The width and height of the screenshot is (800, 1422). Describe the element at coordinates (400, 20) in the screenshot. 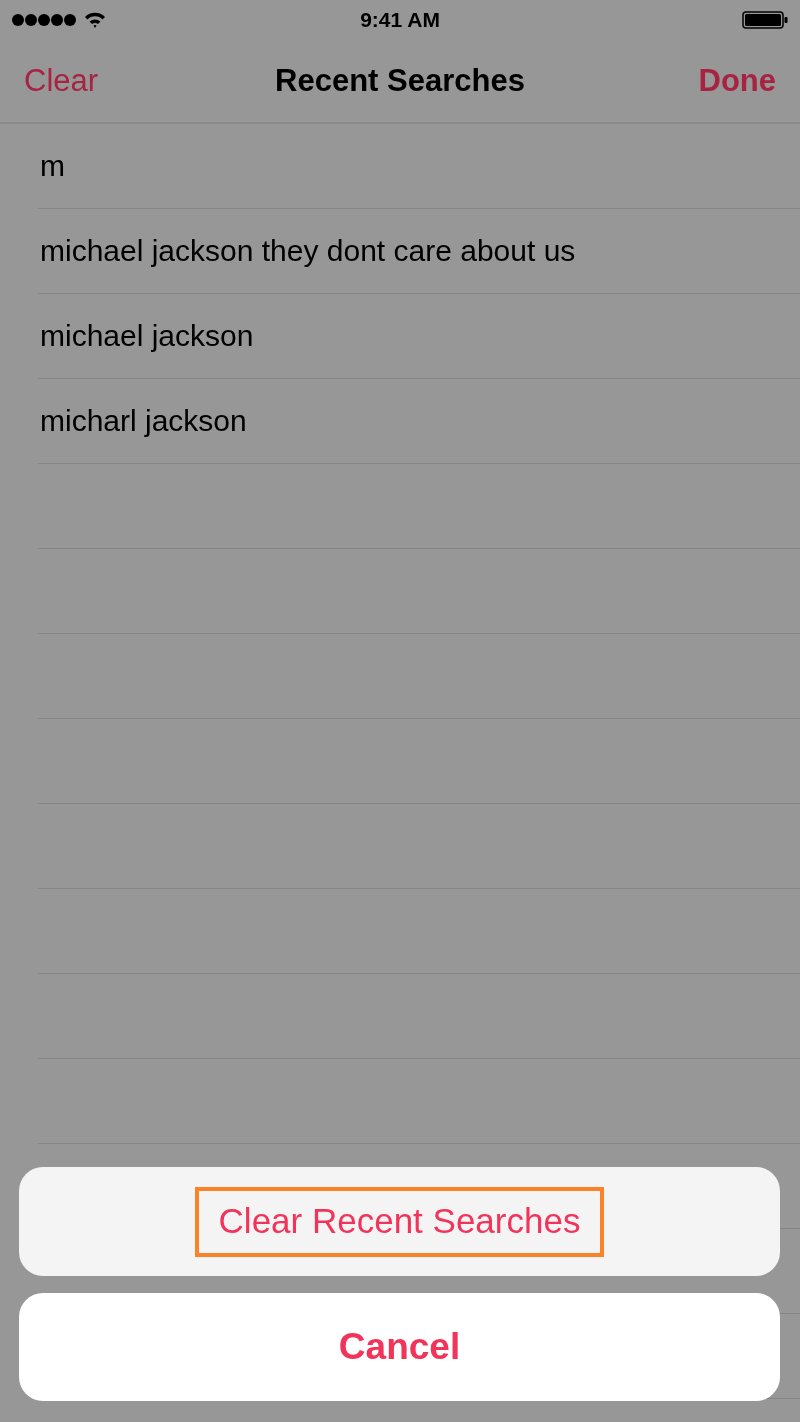

I see `status-time: 9:41 AM` at that location.